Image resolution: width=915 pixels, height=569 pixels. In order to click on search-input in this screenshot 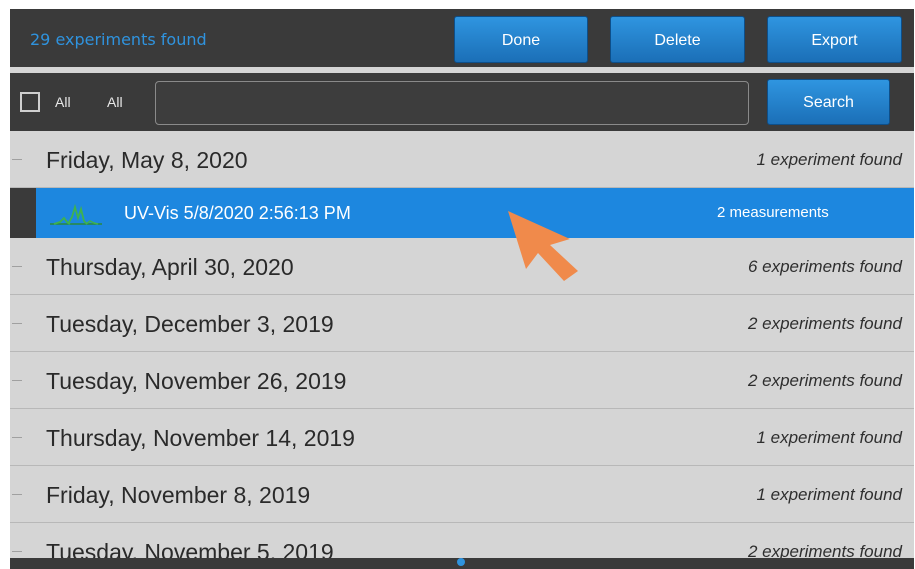, I will do `click(452, 103)`.